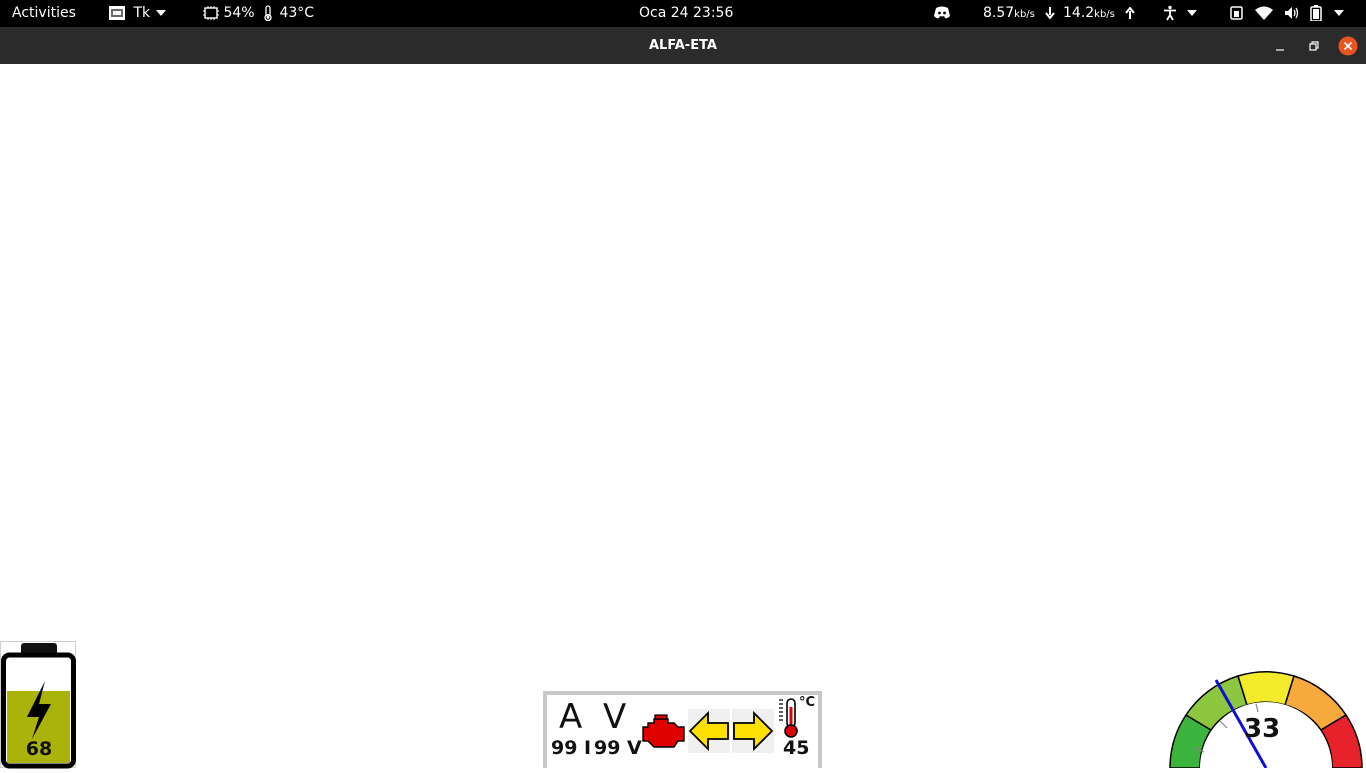  I want to click on speed-gauge: 33, so click(1263, 716).